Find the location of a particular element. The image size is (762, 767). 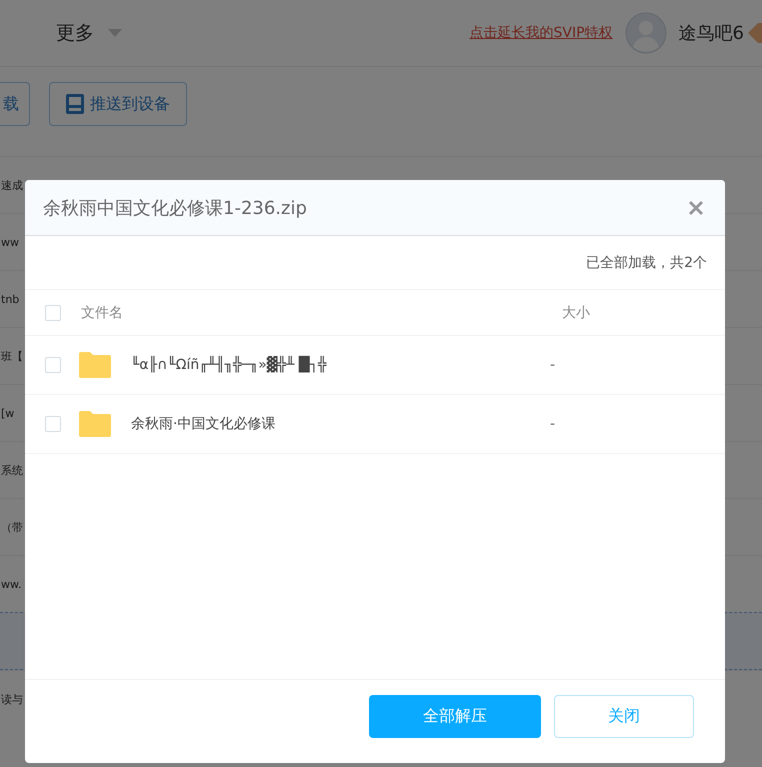

load-status: 已全部加载，共2个 is located at coordinates (646, 263).